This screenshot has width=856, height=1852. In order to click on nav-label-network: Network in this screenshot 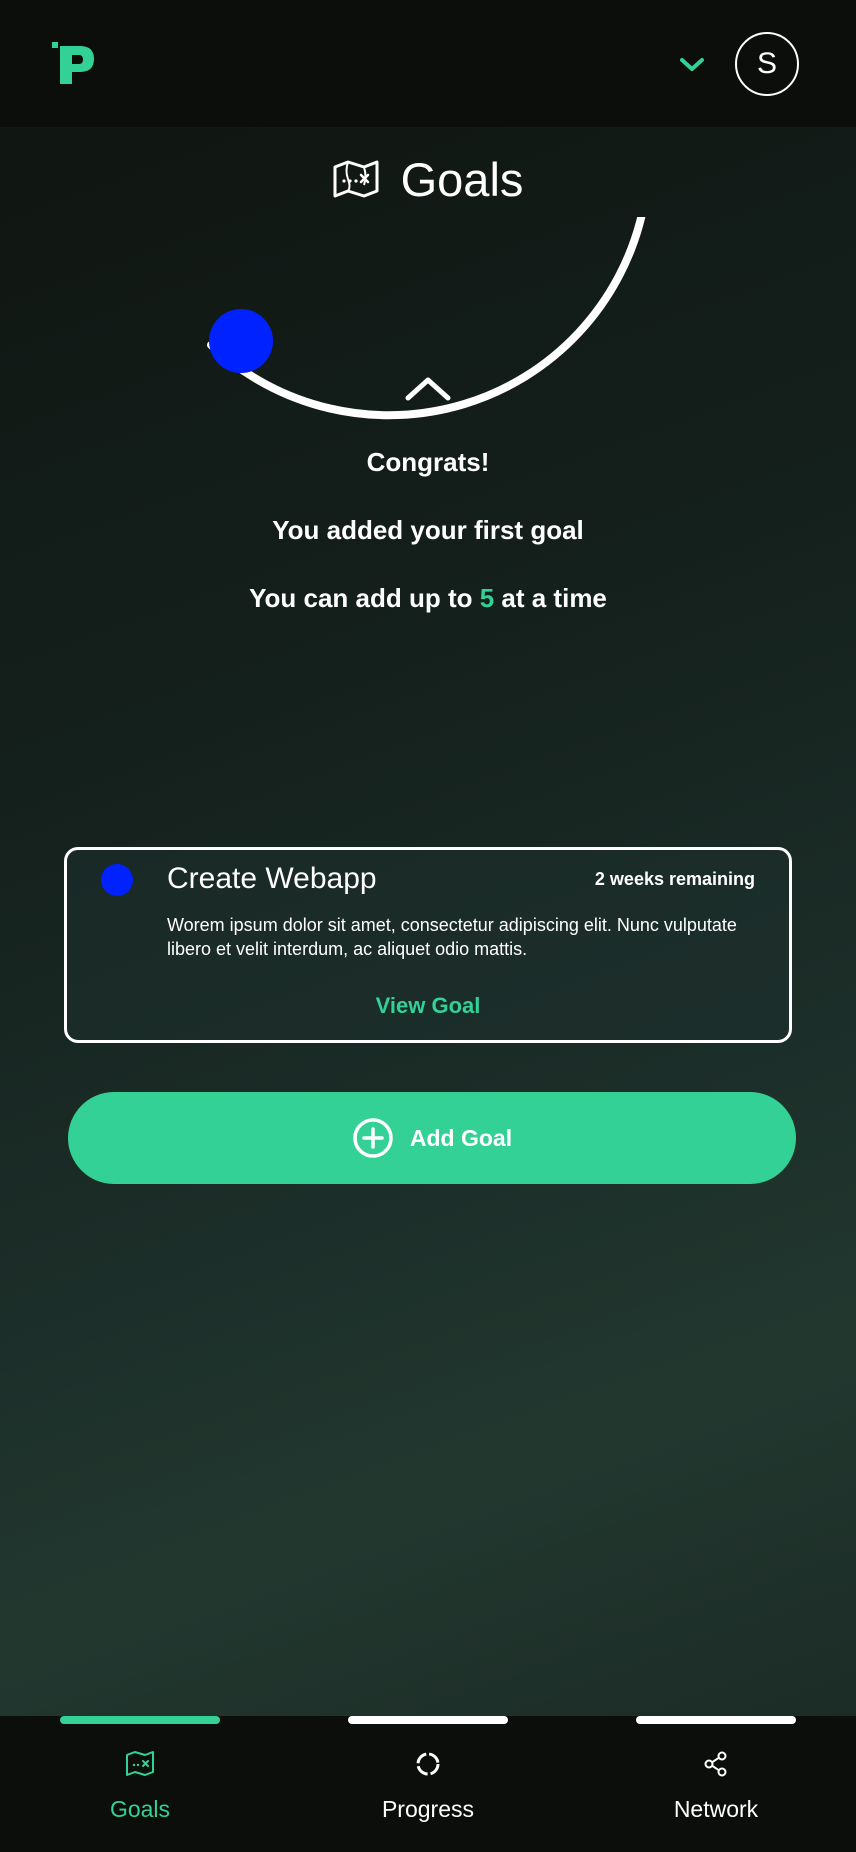, I will do `click(716, 1809)`.